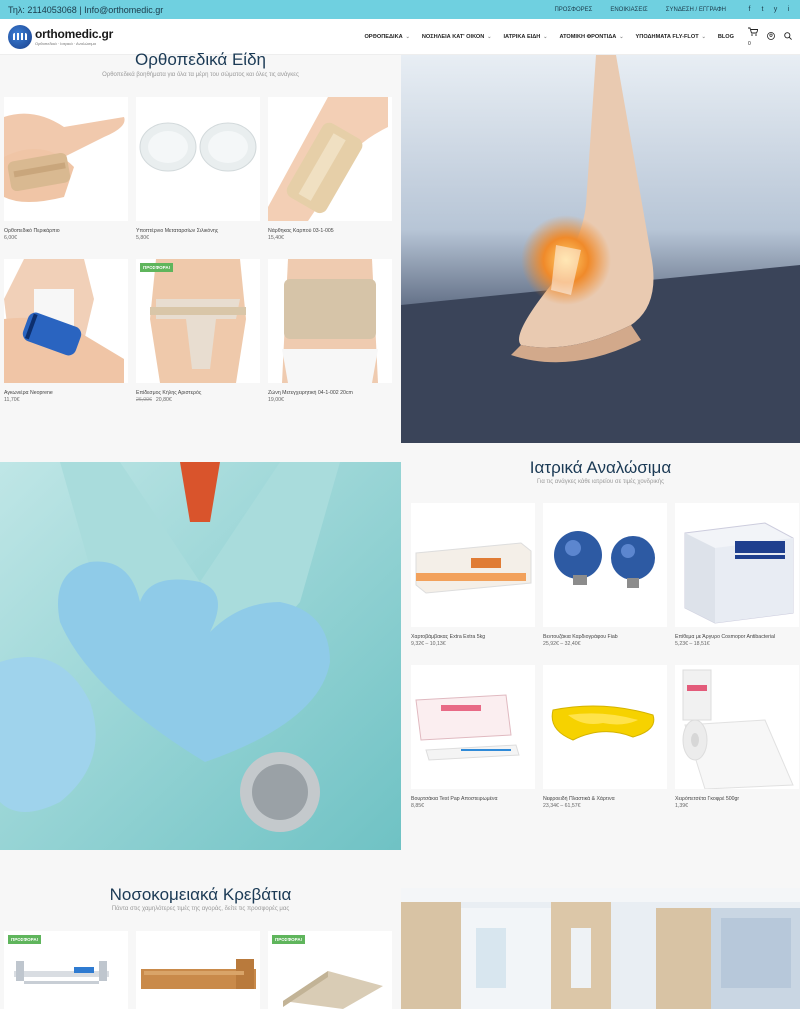 This screenshot has height=1009, width=800. Describe the element at coordinates (12, 400) in the screenshot. I see `product-price: 11,70€` at that location.